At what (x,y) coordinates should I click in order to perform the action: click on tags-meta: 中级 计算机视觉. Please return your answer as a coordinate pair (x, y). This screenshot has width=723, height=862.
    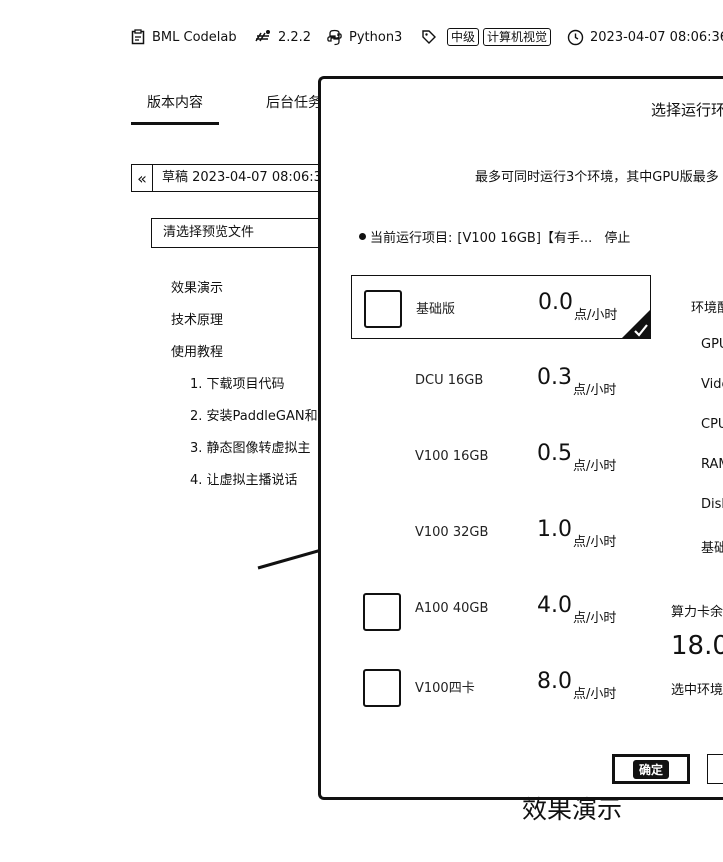
    Looking at the image, I should click on (486, 37).